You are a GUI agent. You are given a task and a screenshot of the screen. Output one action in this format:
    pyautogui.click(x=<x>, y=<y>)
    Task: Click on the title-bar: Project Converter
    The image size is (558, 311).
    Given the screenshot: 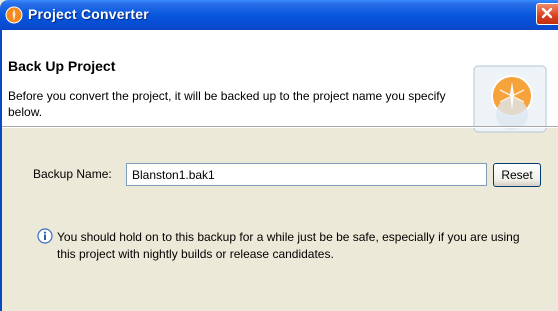 What is the action you would take?
    pyautogui.click(x=279, y=15)
    